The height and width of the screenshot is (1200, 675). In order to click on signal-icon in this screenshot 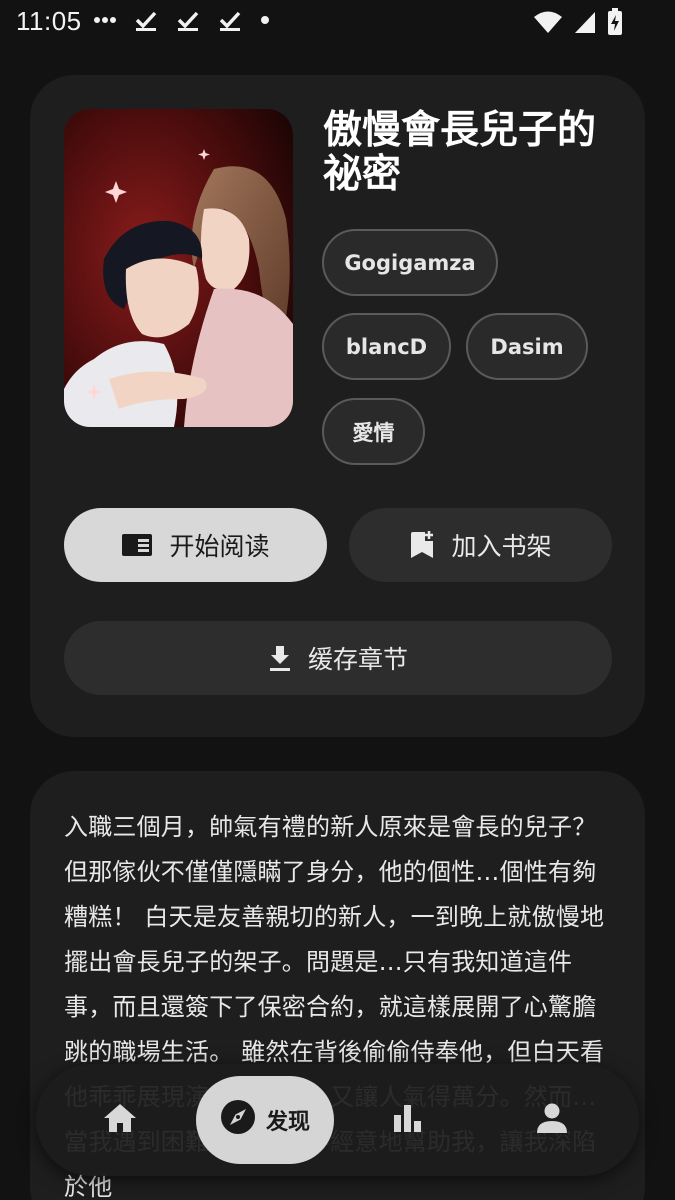, I will do `click(585, 22)`.